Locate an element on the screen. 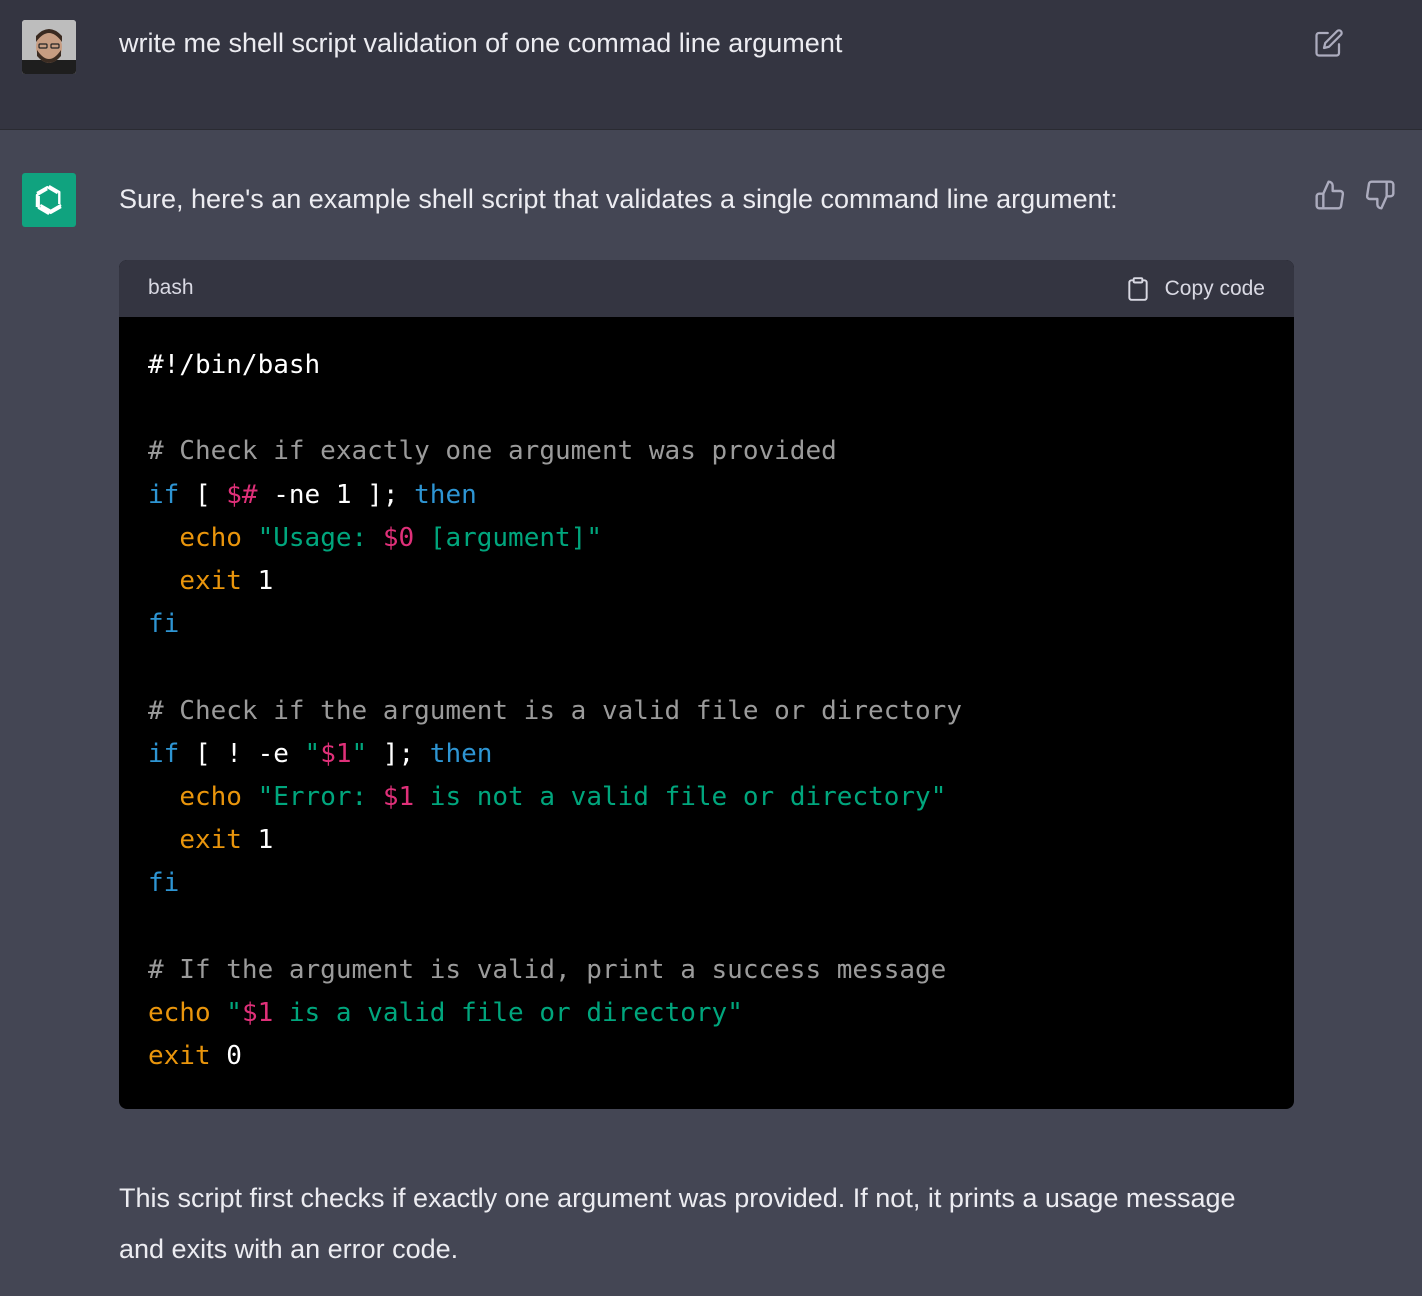 The height and width of the screenshot is (1296, 1422). thumbs-down-icon is located at coordinates (1380, 195).